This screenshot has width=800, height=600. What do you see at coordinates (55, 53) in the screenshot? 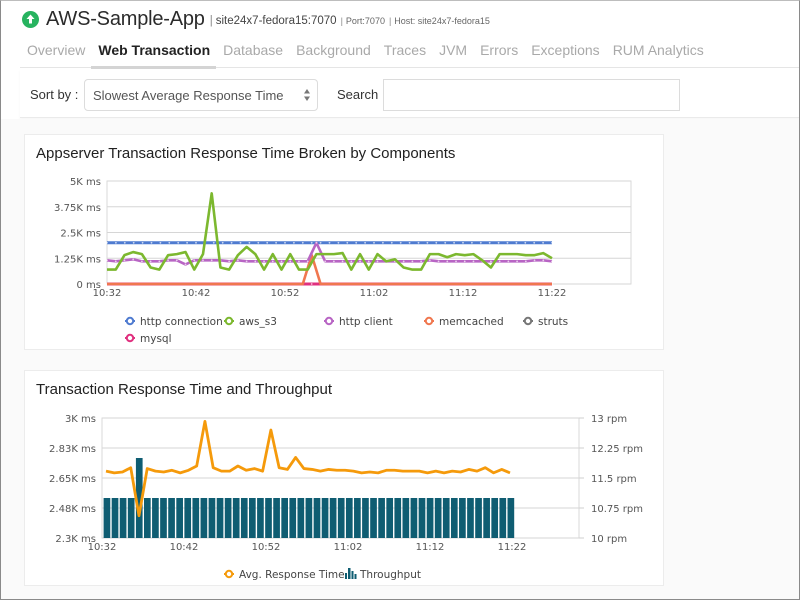
I see `tab-overview: Overview` at bounding box center [55, 53].